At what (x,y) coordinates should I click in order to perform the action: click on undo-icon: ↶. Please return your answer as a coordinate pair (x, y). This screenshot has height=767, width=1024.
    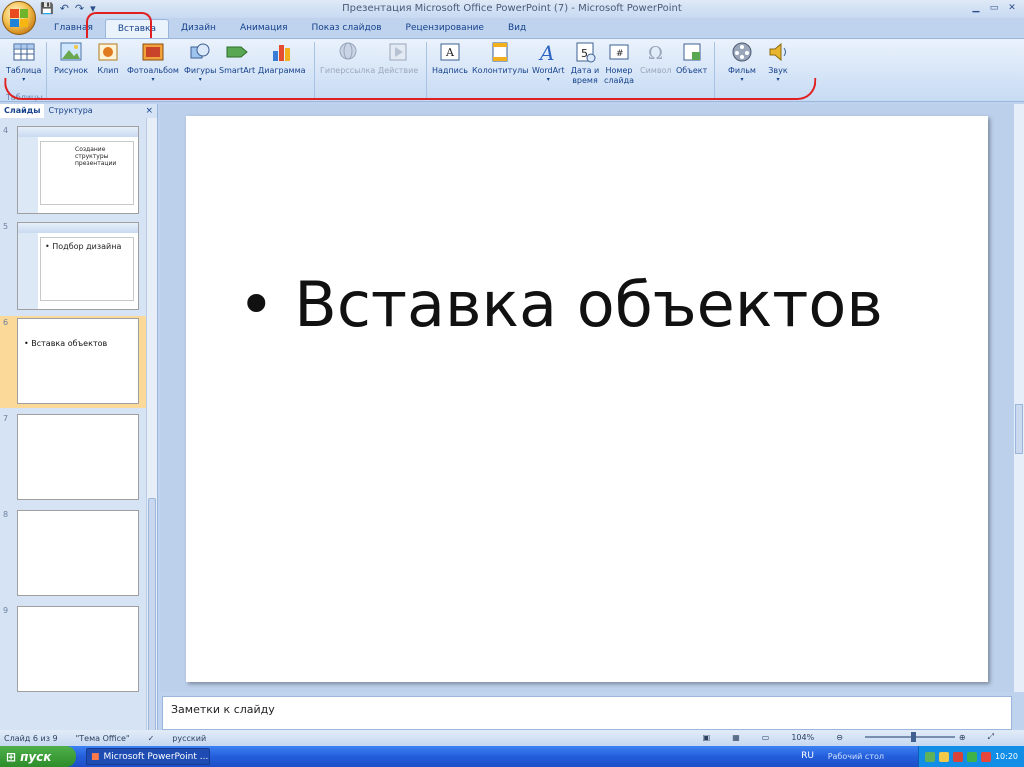
    Looking at the image, I should click on (64, 8).